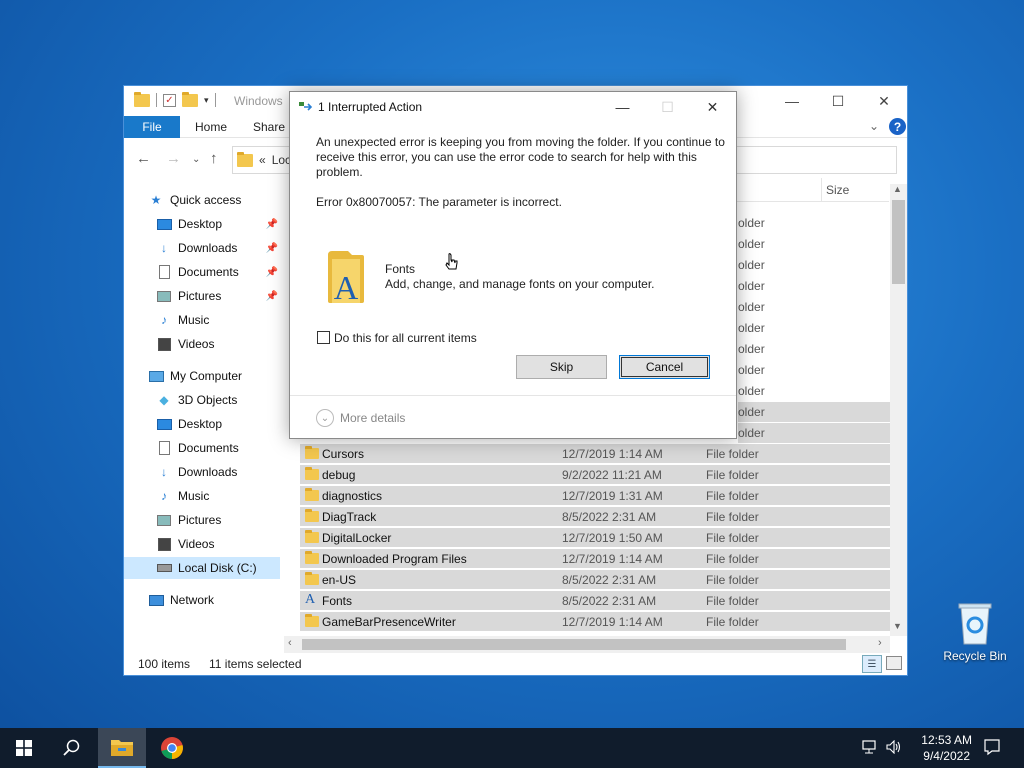 Image resolution: width=1024 pixels, height=768 pixels. Describe the element at coordinates (206, 376) in the screenshot. I see `nav-label: My Computer` at that location.